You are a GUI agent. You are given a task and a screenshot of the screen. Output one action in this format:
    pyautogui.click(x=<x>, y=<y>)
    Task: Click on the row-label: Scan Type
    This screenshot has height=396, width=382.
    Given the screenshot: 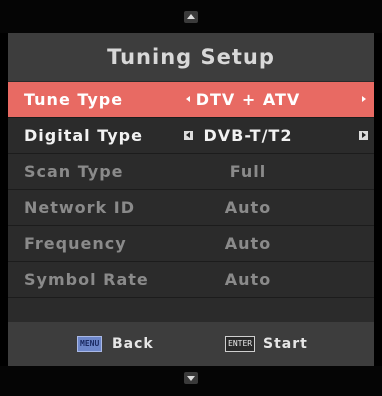 What is the action you would take?
    pyautogui.click(x=74, y=171)
    